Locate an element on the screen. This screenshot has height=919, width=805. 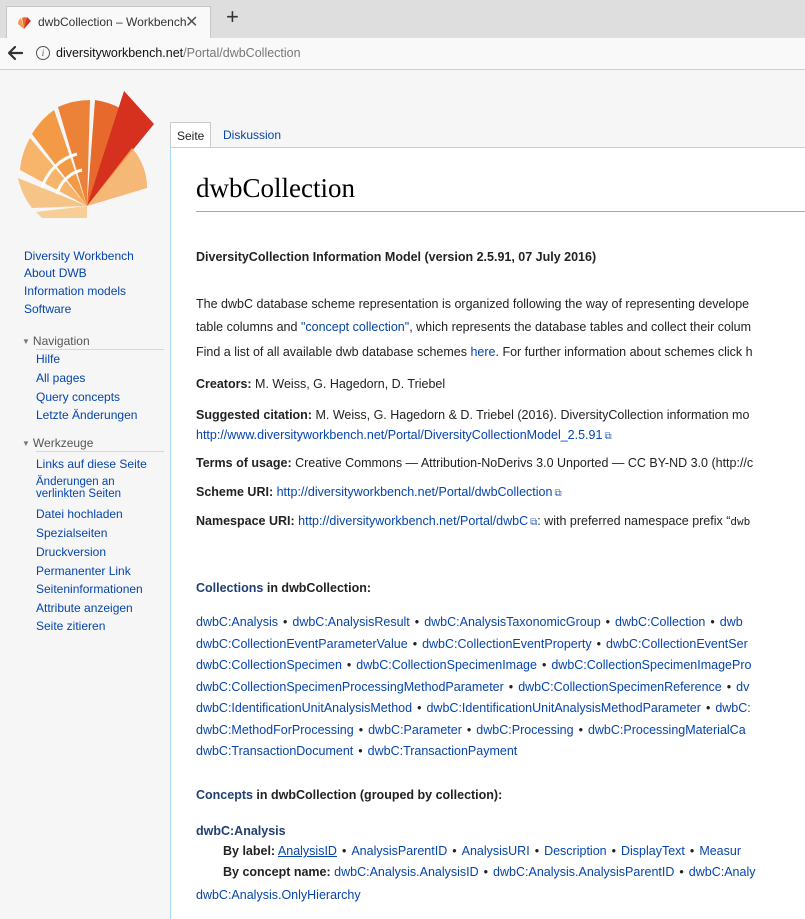
collection-link: dwbC:TransactionDocument is located at coordinates (274, 751).